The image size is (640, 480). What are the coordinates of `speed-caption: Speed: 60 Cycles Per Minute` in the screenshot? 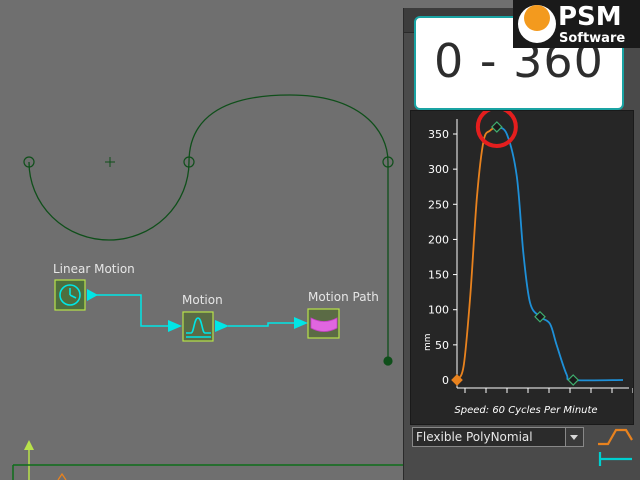 It's located at (526, 410).